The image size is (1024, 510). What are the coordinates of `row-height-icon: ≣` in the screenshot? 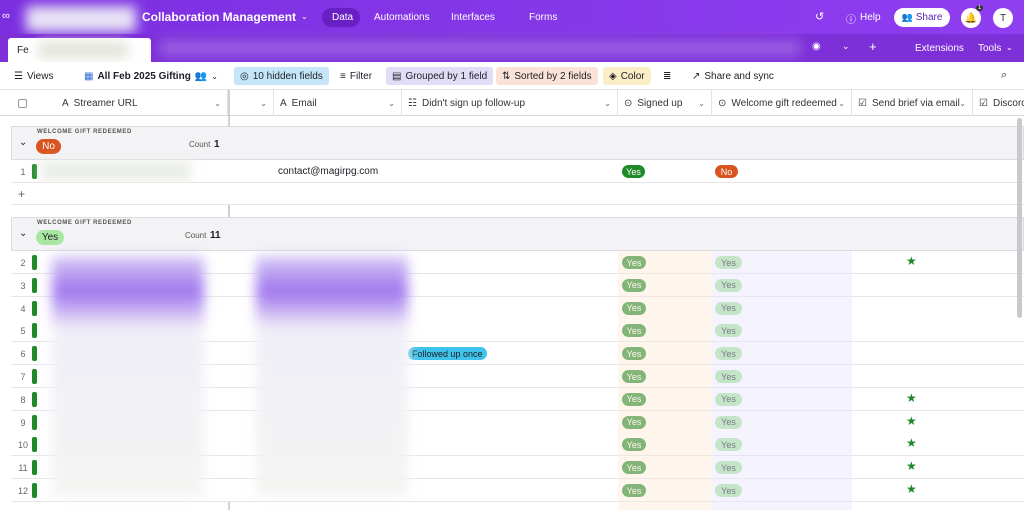 It's located at (667, 76).